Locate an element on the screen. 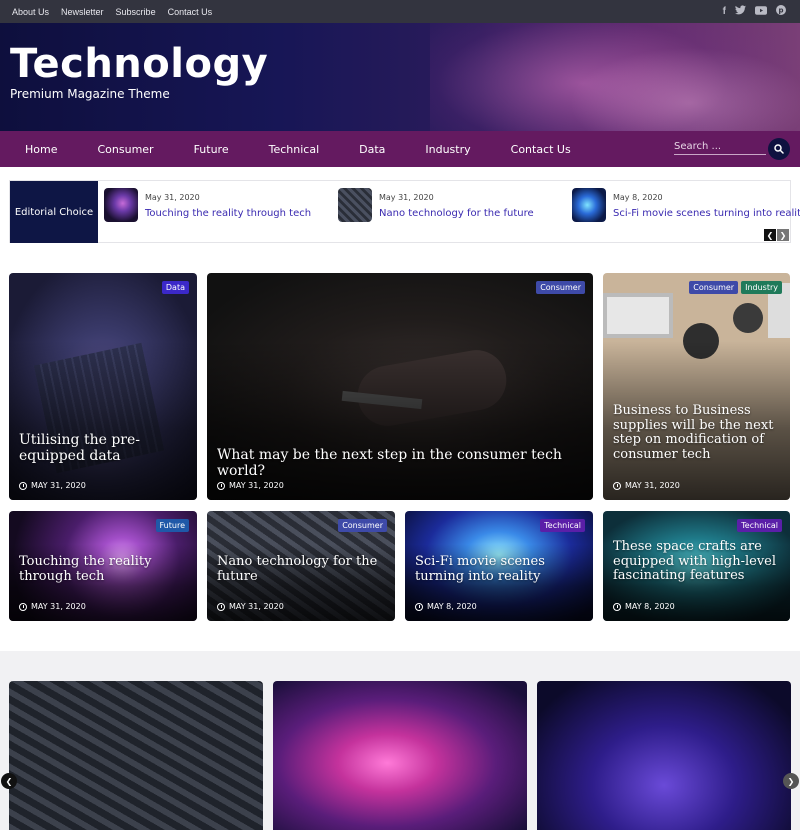  top-links: About Us Newsletter Subscribe Contact Us is located at coordinates (112, 11).